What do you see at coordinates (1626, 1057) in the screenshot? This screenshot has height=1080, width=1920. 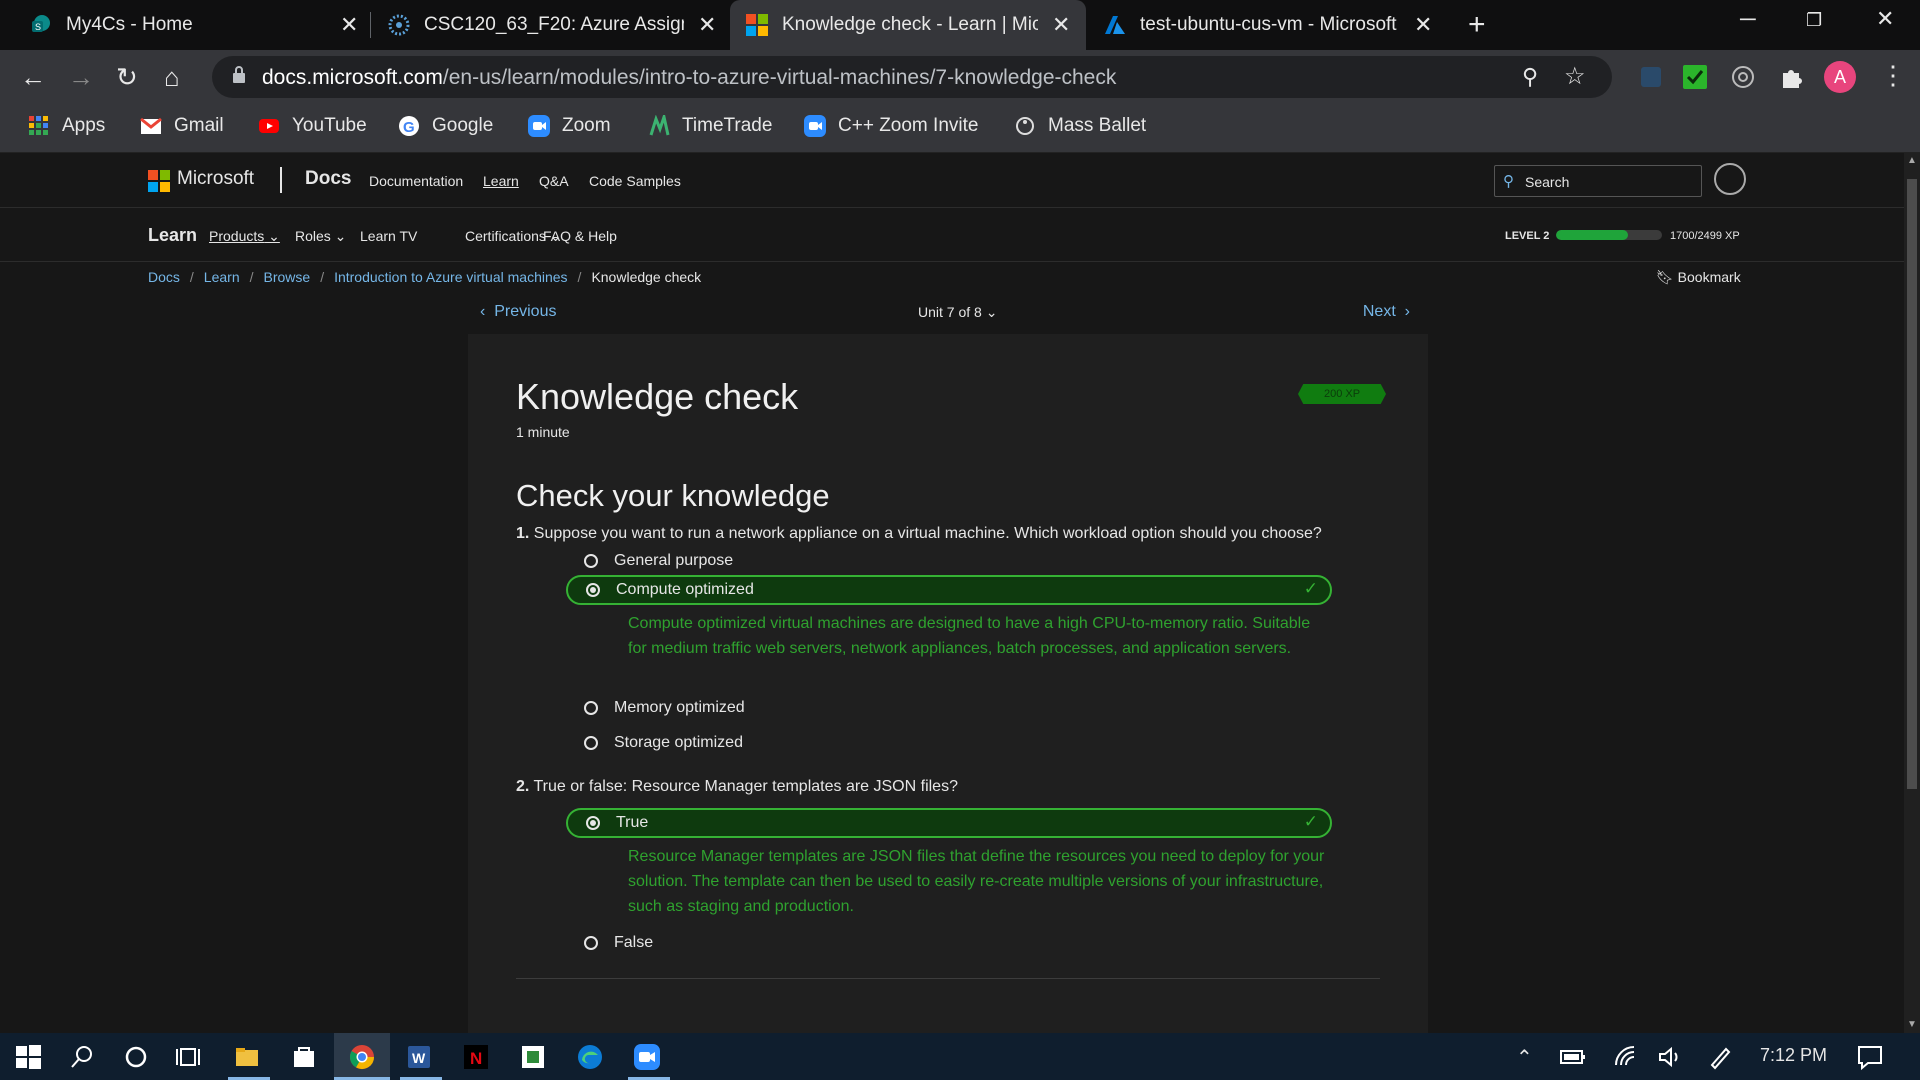 I see `wifi-icon` at bounding box center [1626, 1057].